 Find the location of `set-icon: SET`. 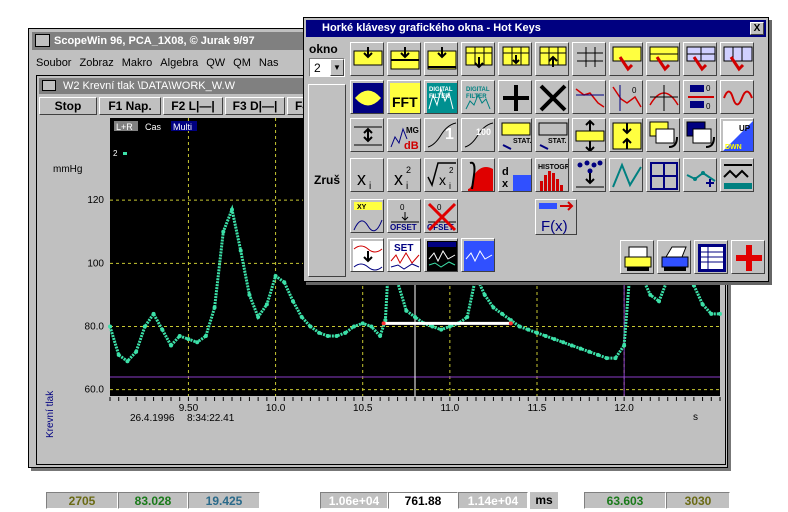

set-icon: SET is located at coordinates (404, 255).